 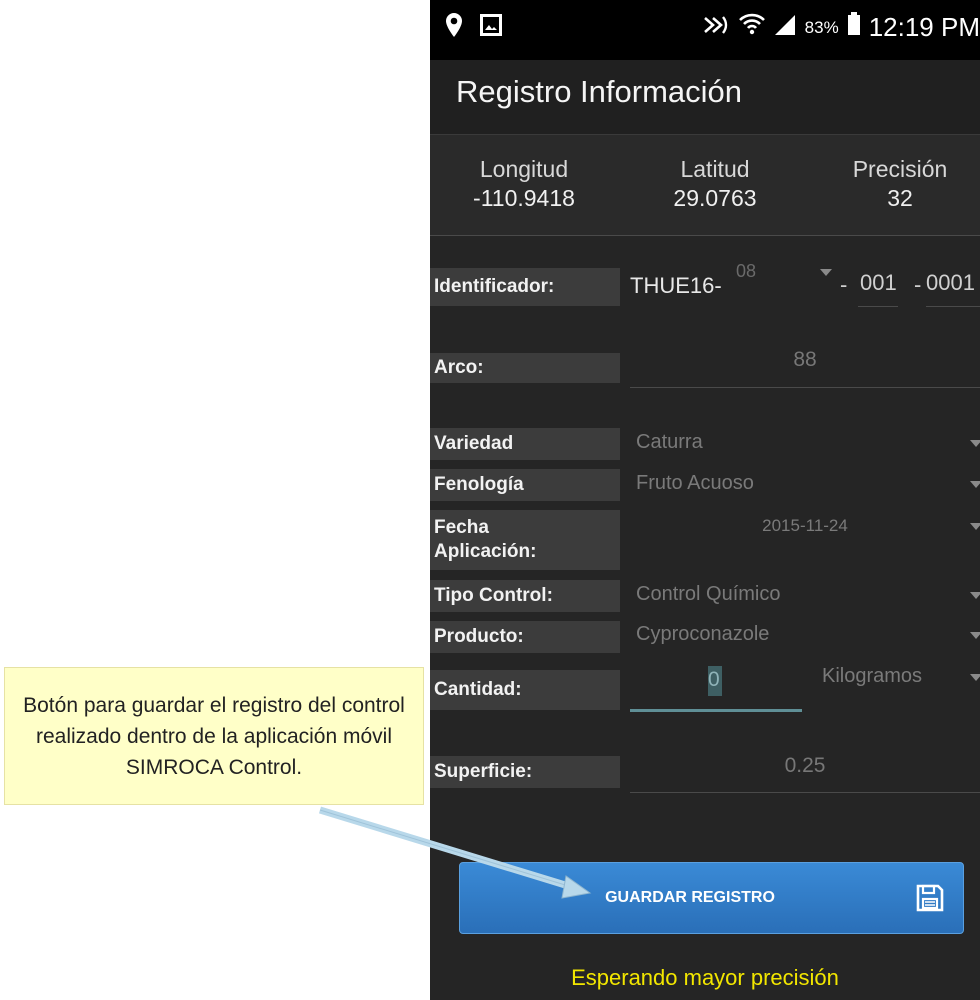 I want to click on status-bar: 83% 12:19 PM, so click(x=705, y=30).